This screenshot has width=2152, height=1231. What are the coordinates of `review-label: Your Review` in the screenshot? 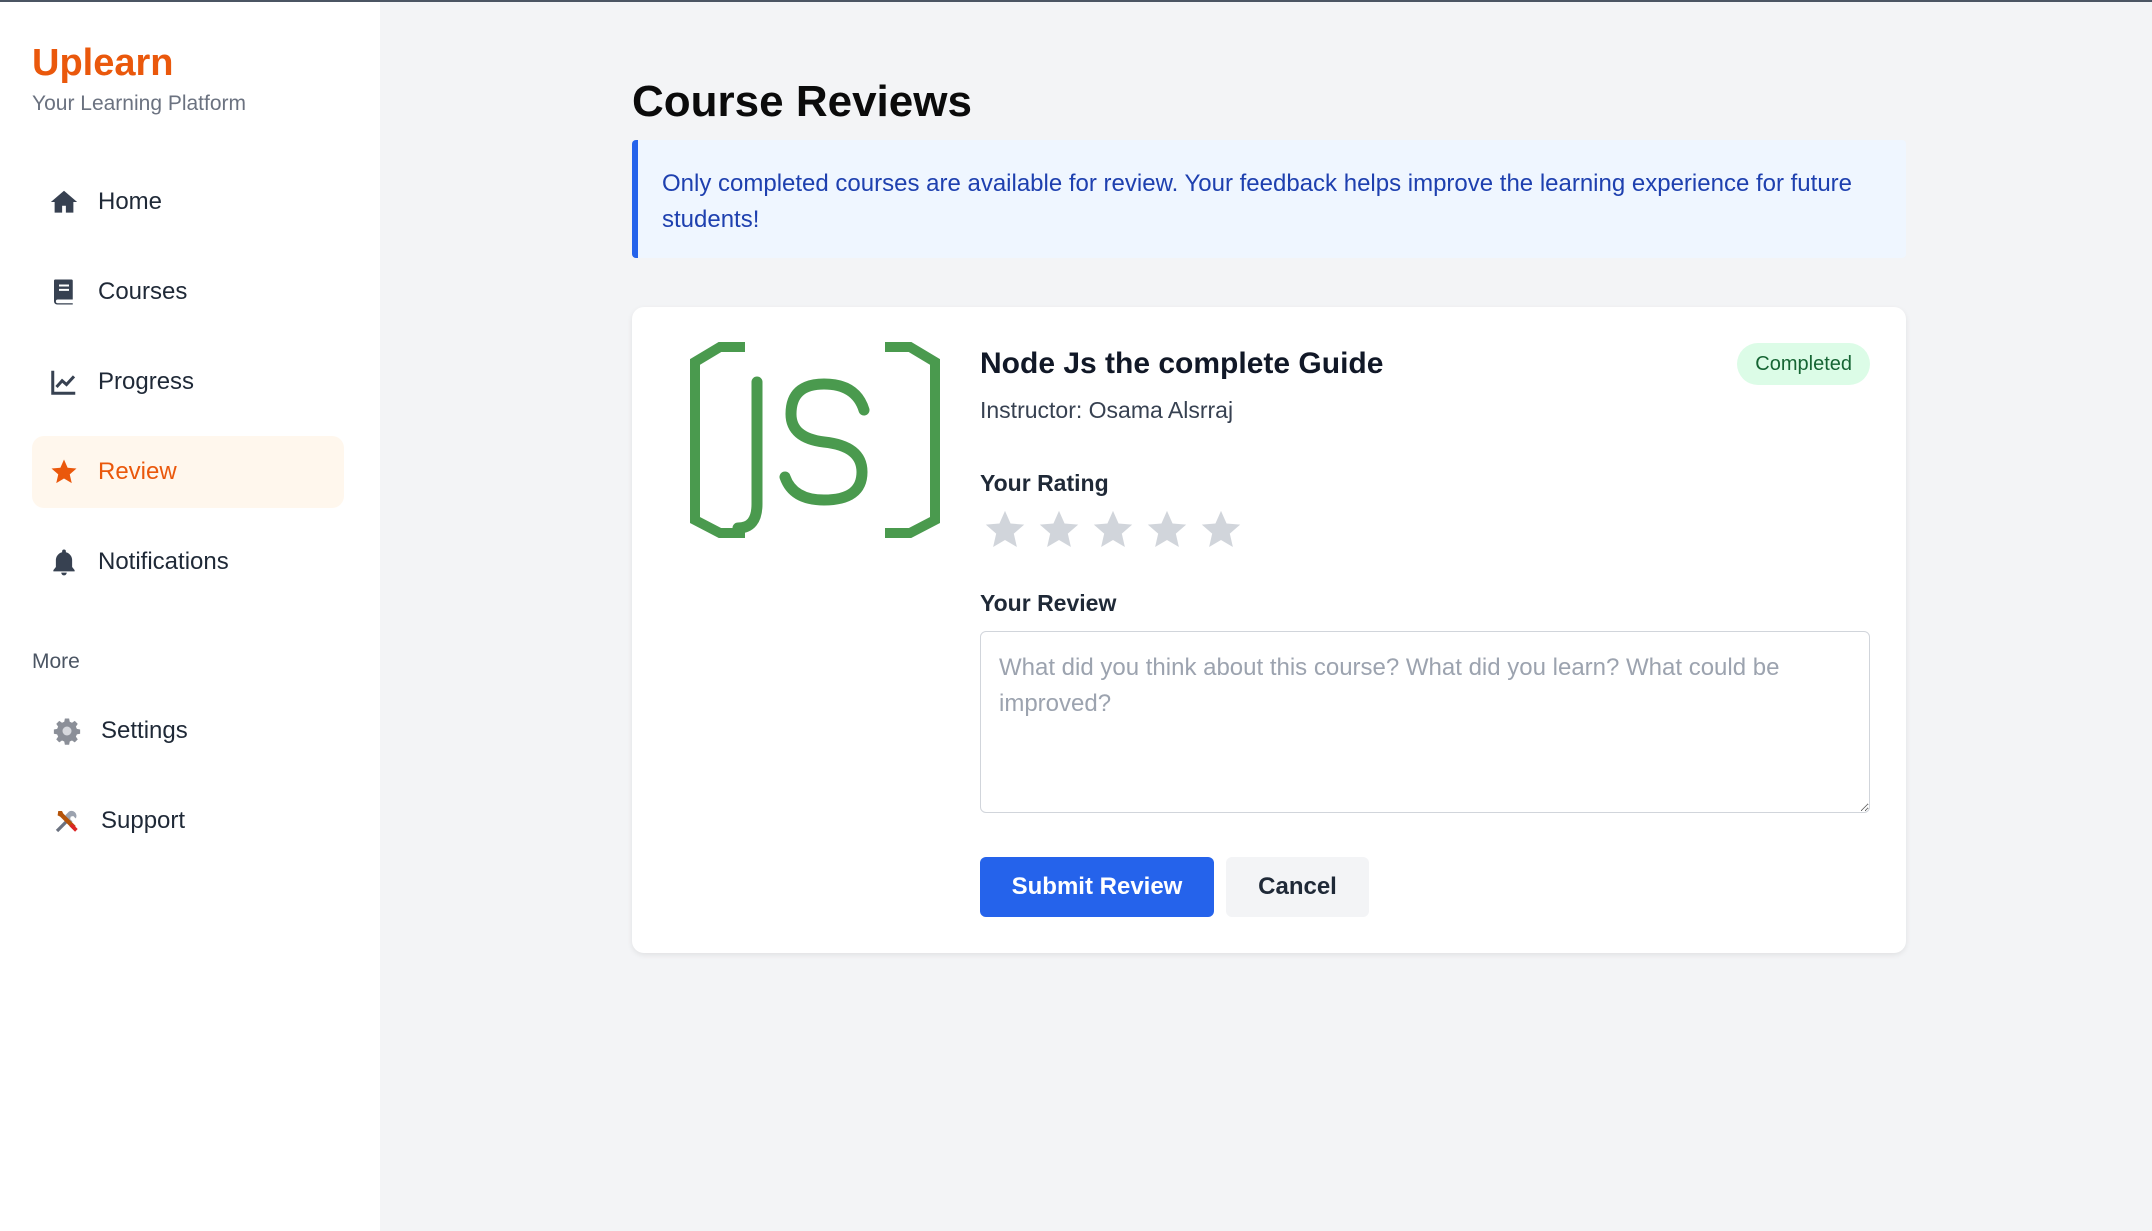 It's located at (1048, 603).